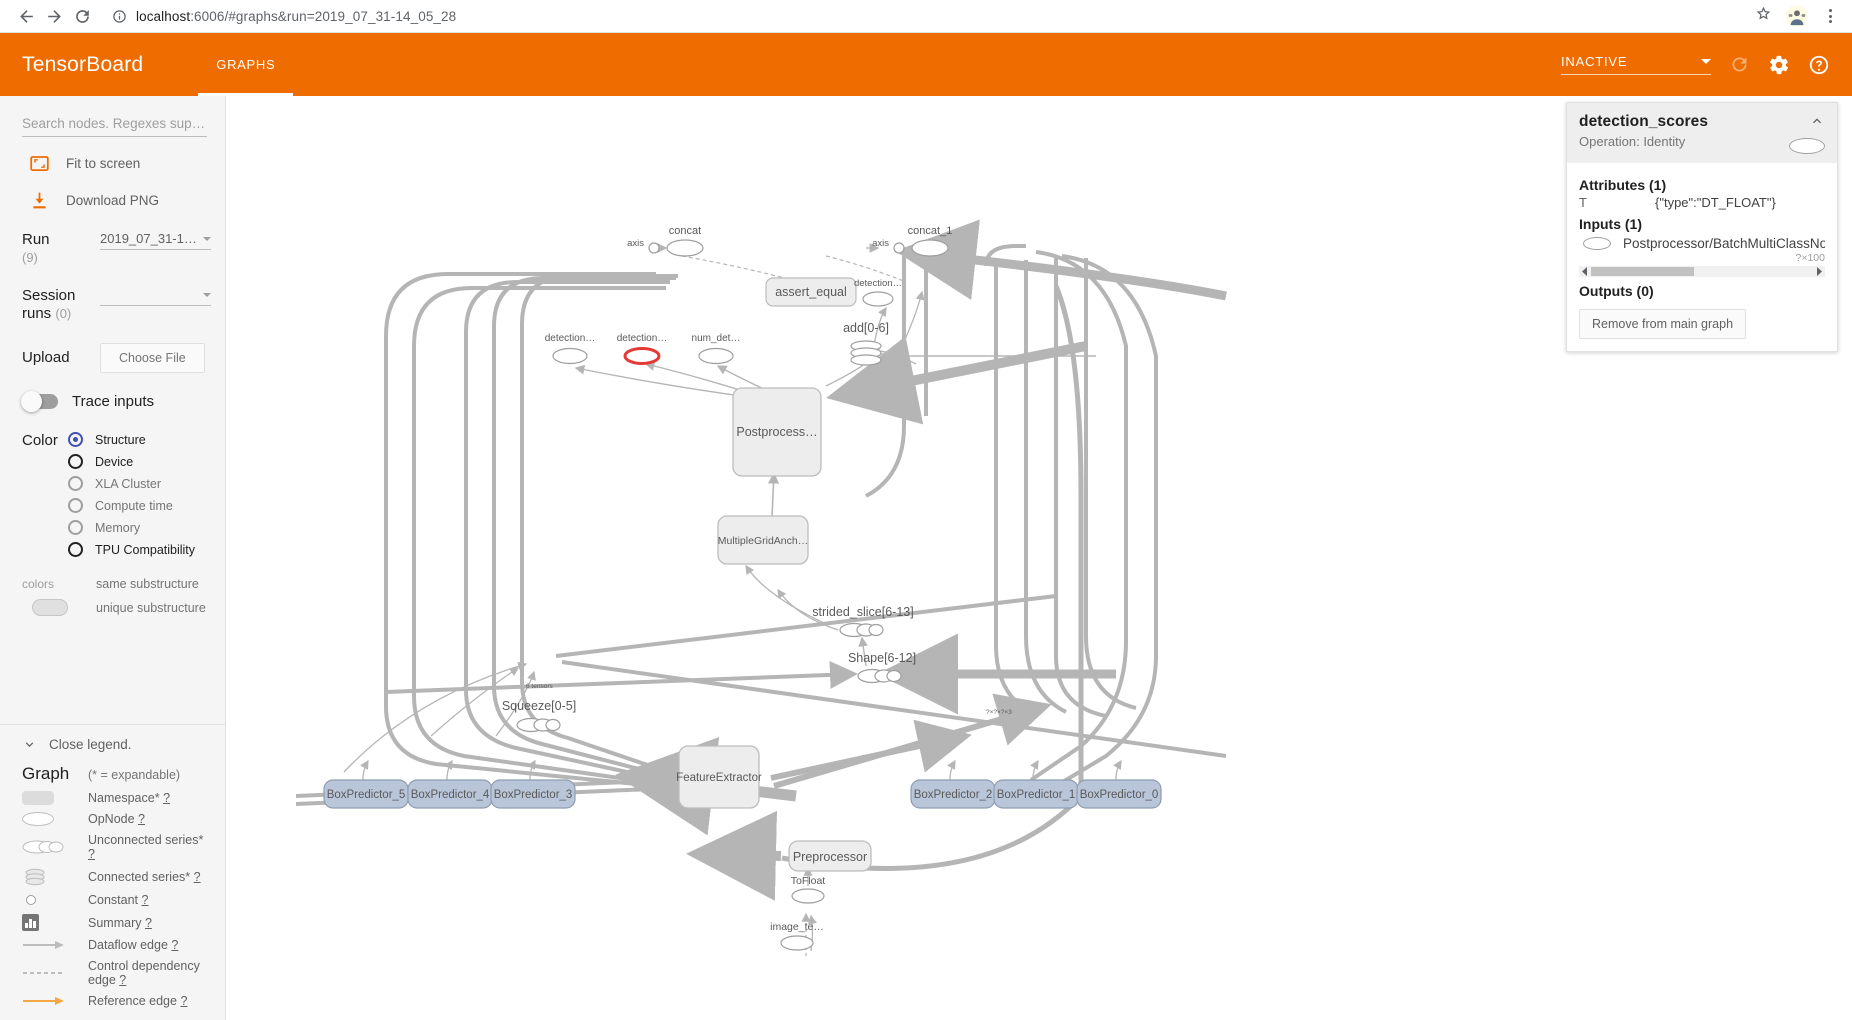  I want to click on choose-file-button: Choose File, so click(152, 358).